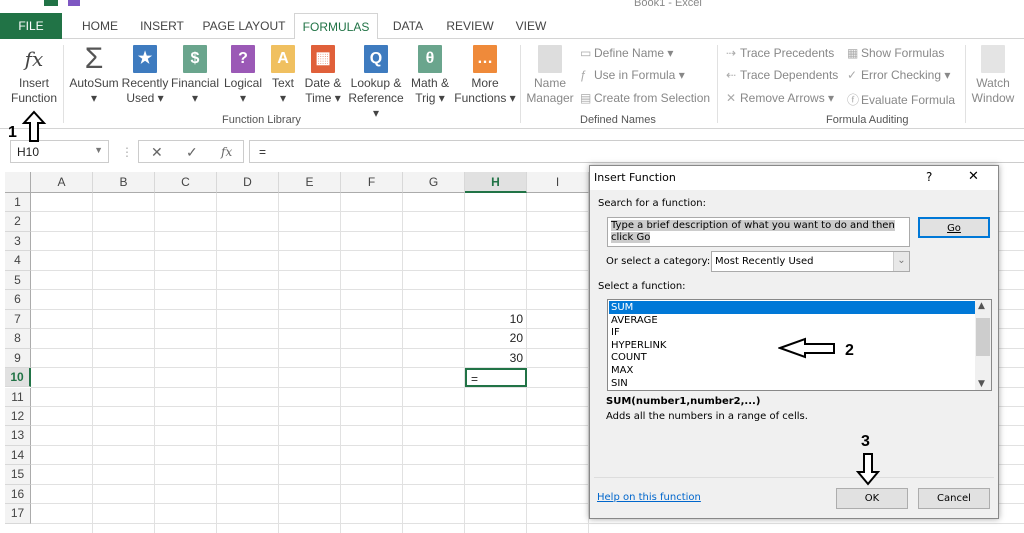 The image size is (1024, 533). What do you see at coordinates (780, 53) in the screenshot?
I see `trace-precedents-button: ⇢ Trace Precedents` at bounding box center [780, 53].